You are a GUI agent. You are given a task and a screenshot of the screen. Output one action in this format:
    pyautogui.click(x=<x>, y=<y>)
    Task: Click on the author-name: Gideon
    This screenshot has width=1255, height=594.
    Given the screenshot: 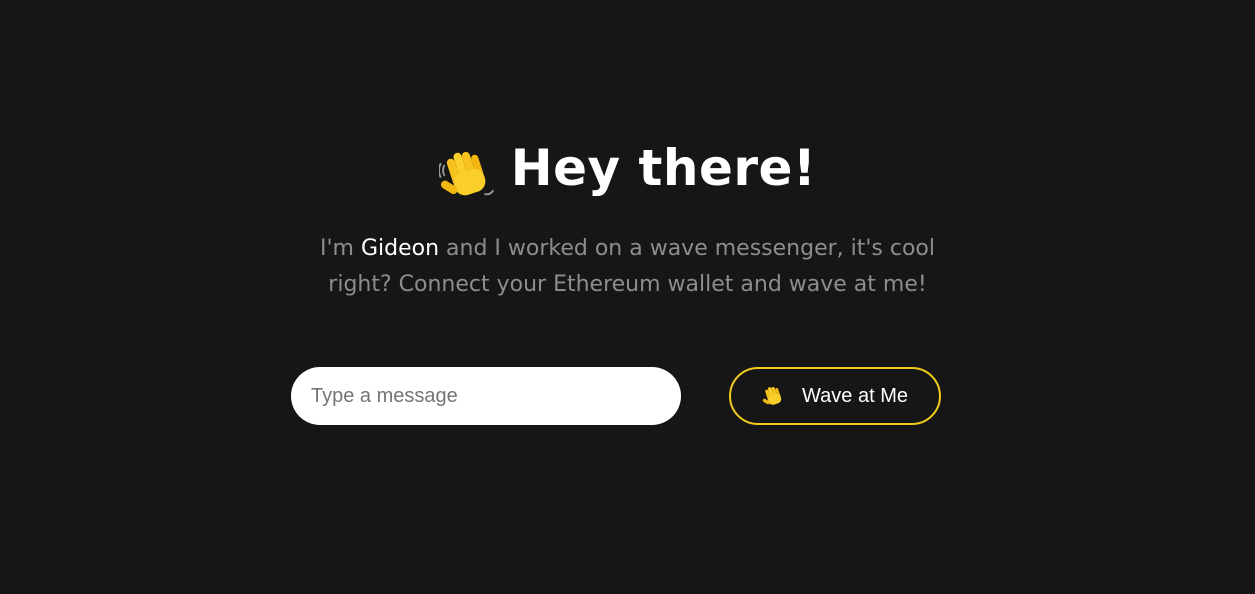 What is the action you would take?
    pyautogui.click(x=400, y=248)
    